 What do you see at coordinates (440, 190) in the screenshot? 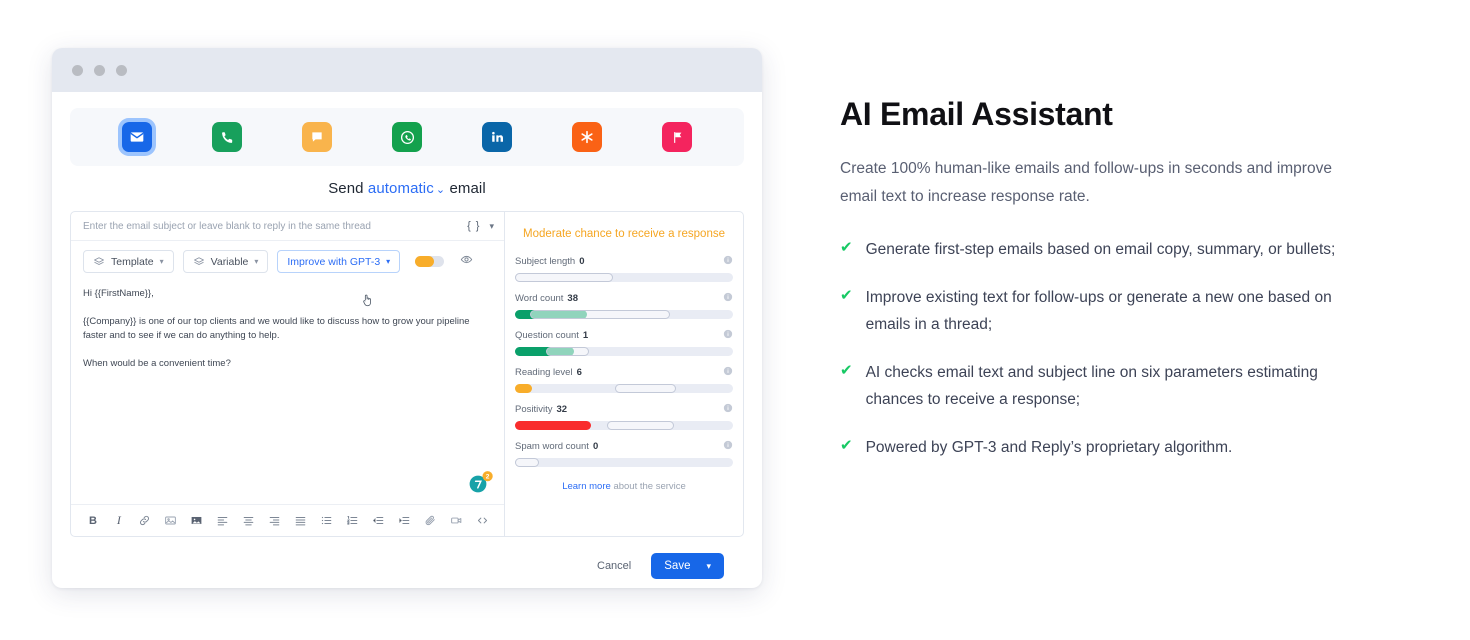
I see `chevron-down-icon: ⌄` at bounding box center [440, 190].